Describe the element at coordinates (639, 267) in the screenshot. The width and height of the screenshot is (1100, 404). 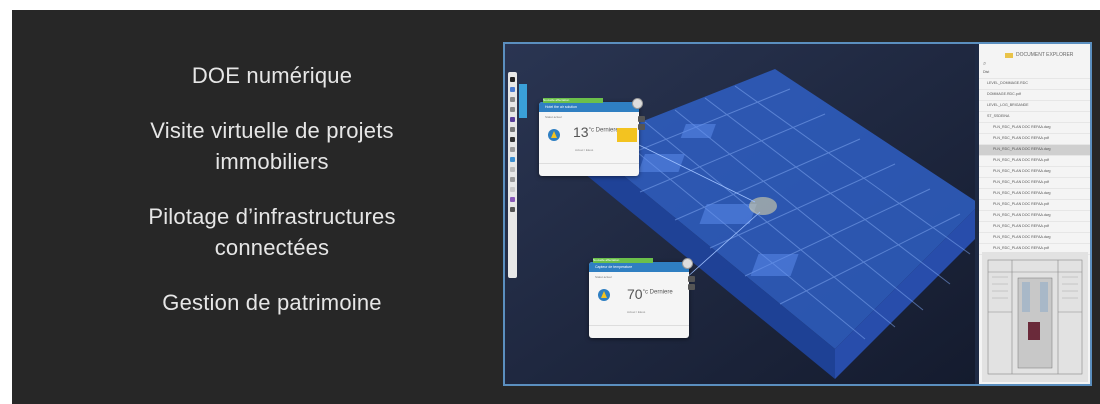
I see `card-header: Capteur de temperature` at that location.